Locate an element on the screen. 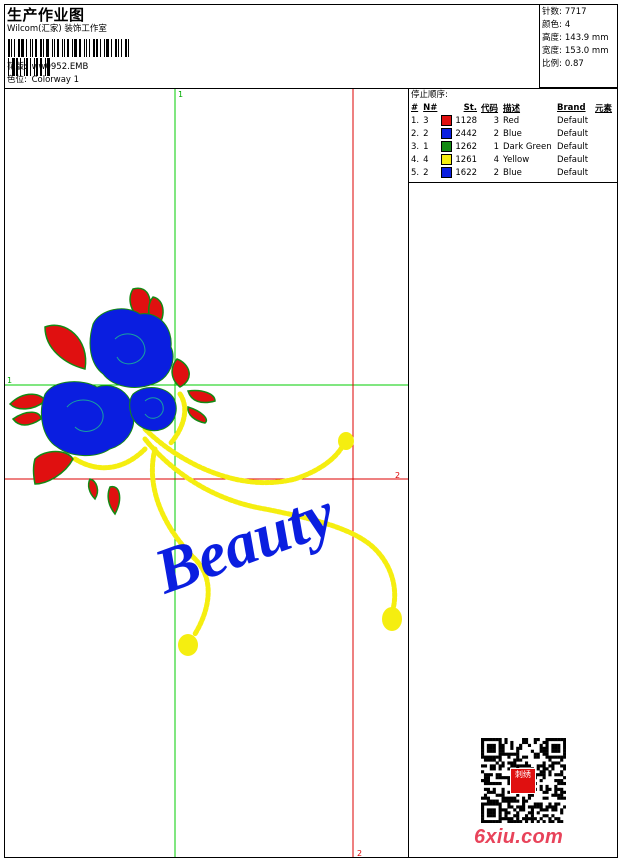 The image size is (620, 860). stat-row: 宽度: 153.0 mm is located at coordinates (575, 51).